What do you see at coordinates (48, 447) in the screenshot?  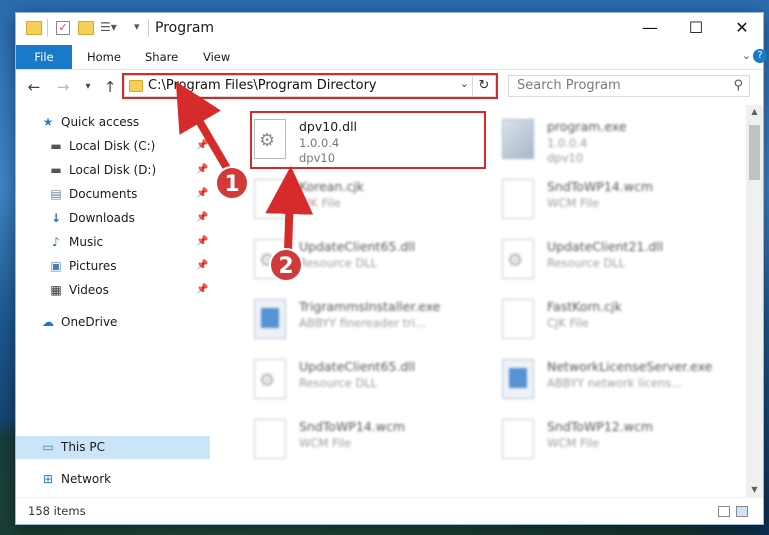 I see `computer-icon: ▭` at bounding box center [48, 447].